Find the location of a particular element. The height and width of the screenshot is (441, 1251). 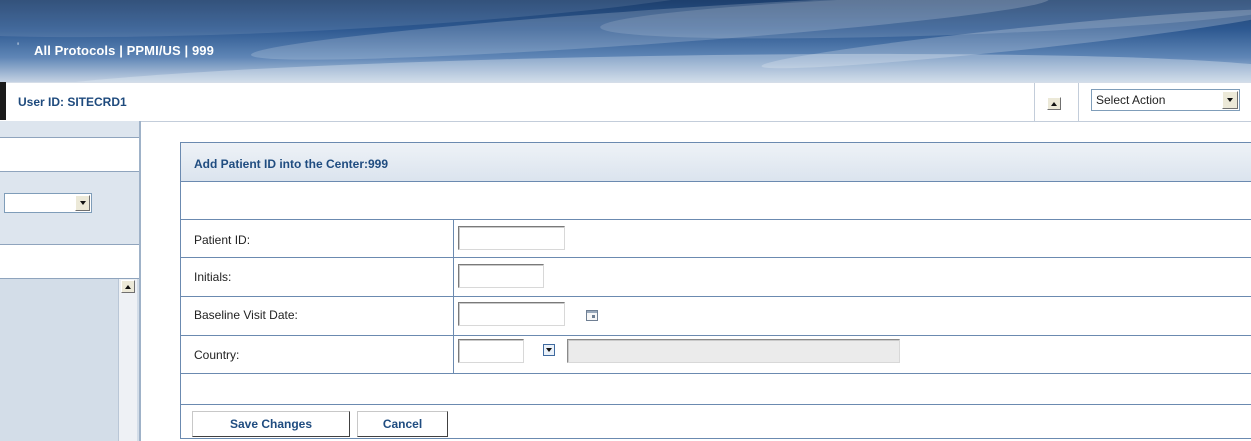

dropdown-lookup-icon is located at coordinates (549, 350).